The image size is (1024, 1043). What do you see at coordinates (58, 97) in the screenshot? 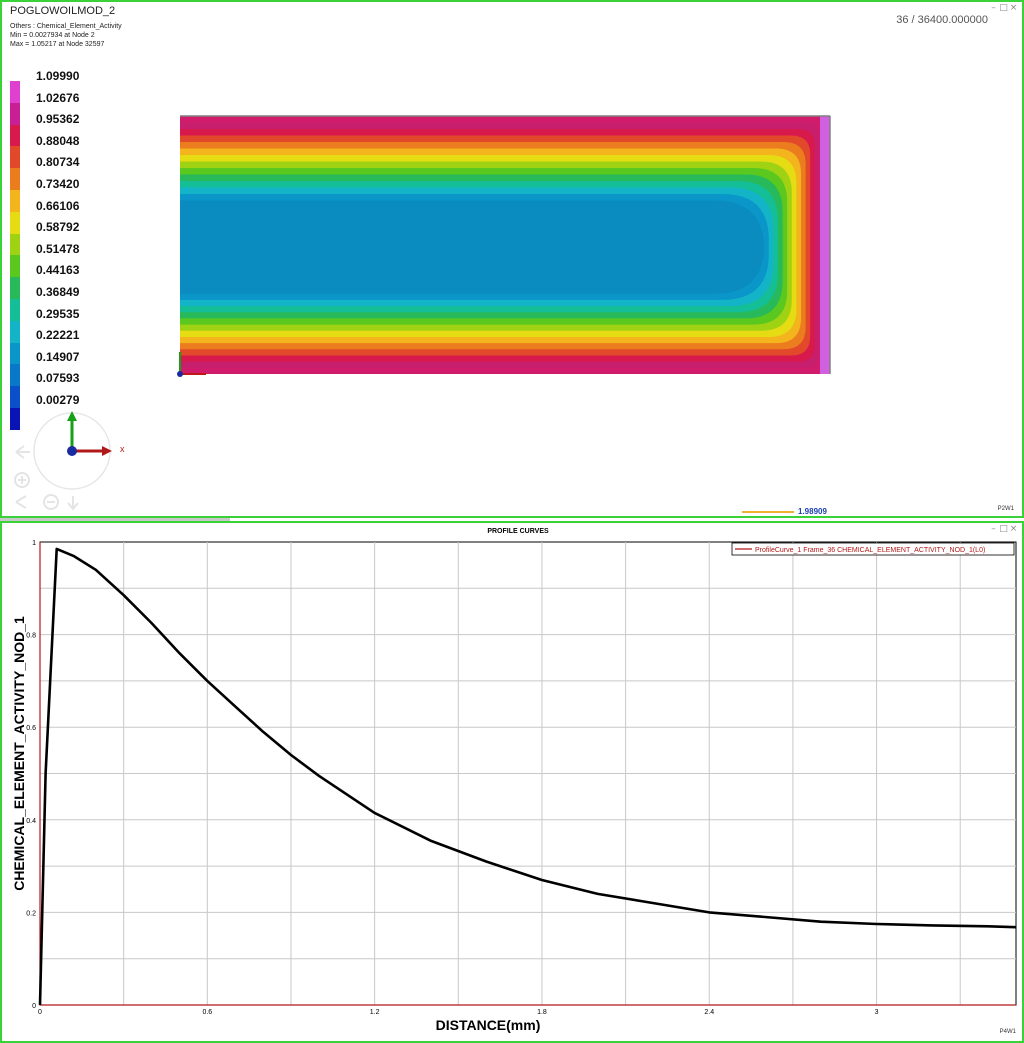
I see `legend-label: 1.02676` at bounding box center [58, 97].